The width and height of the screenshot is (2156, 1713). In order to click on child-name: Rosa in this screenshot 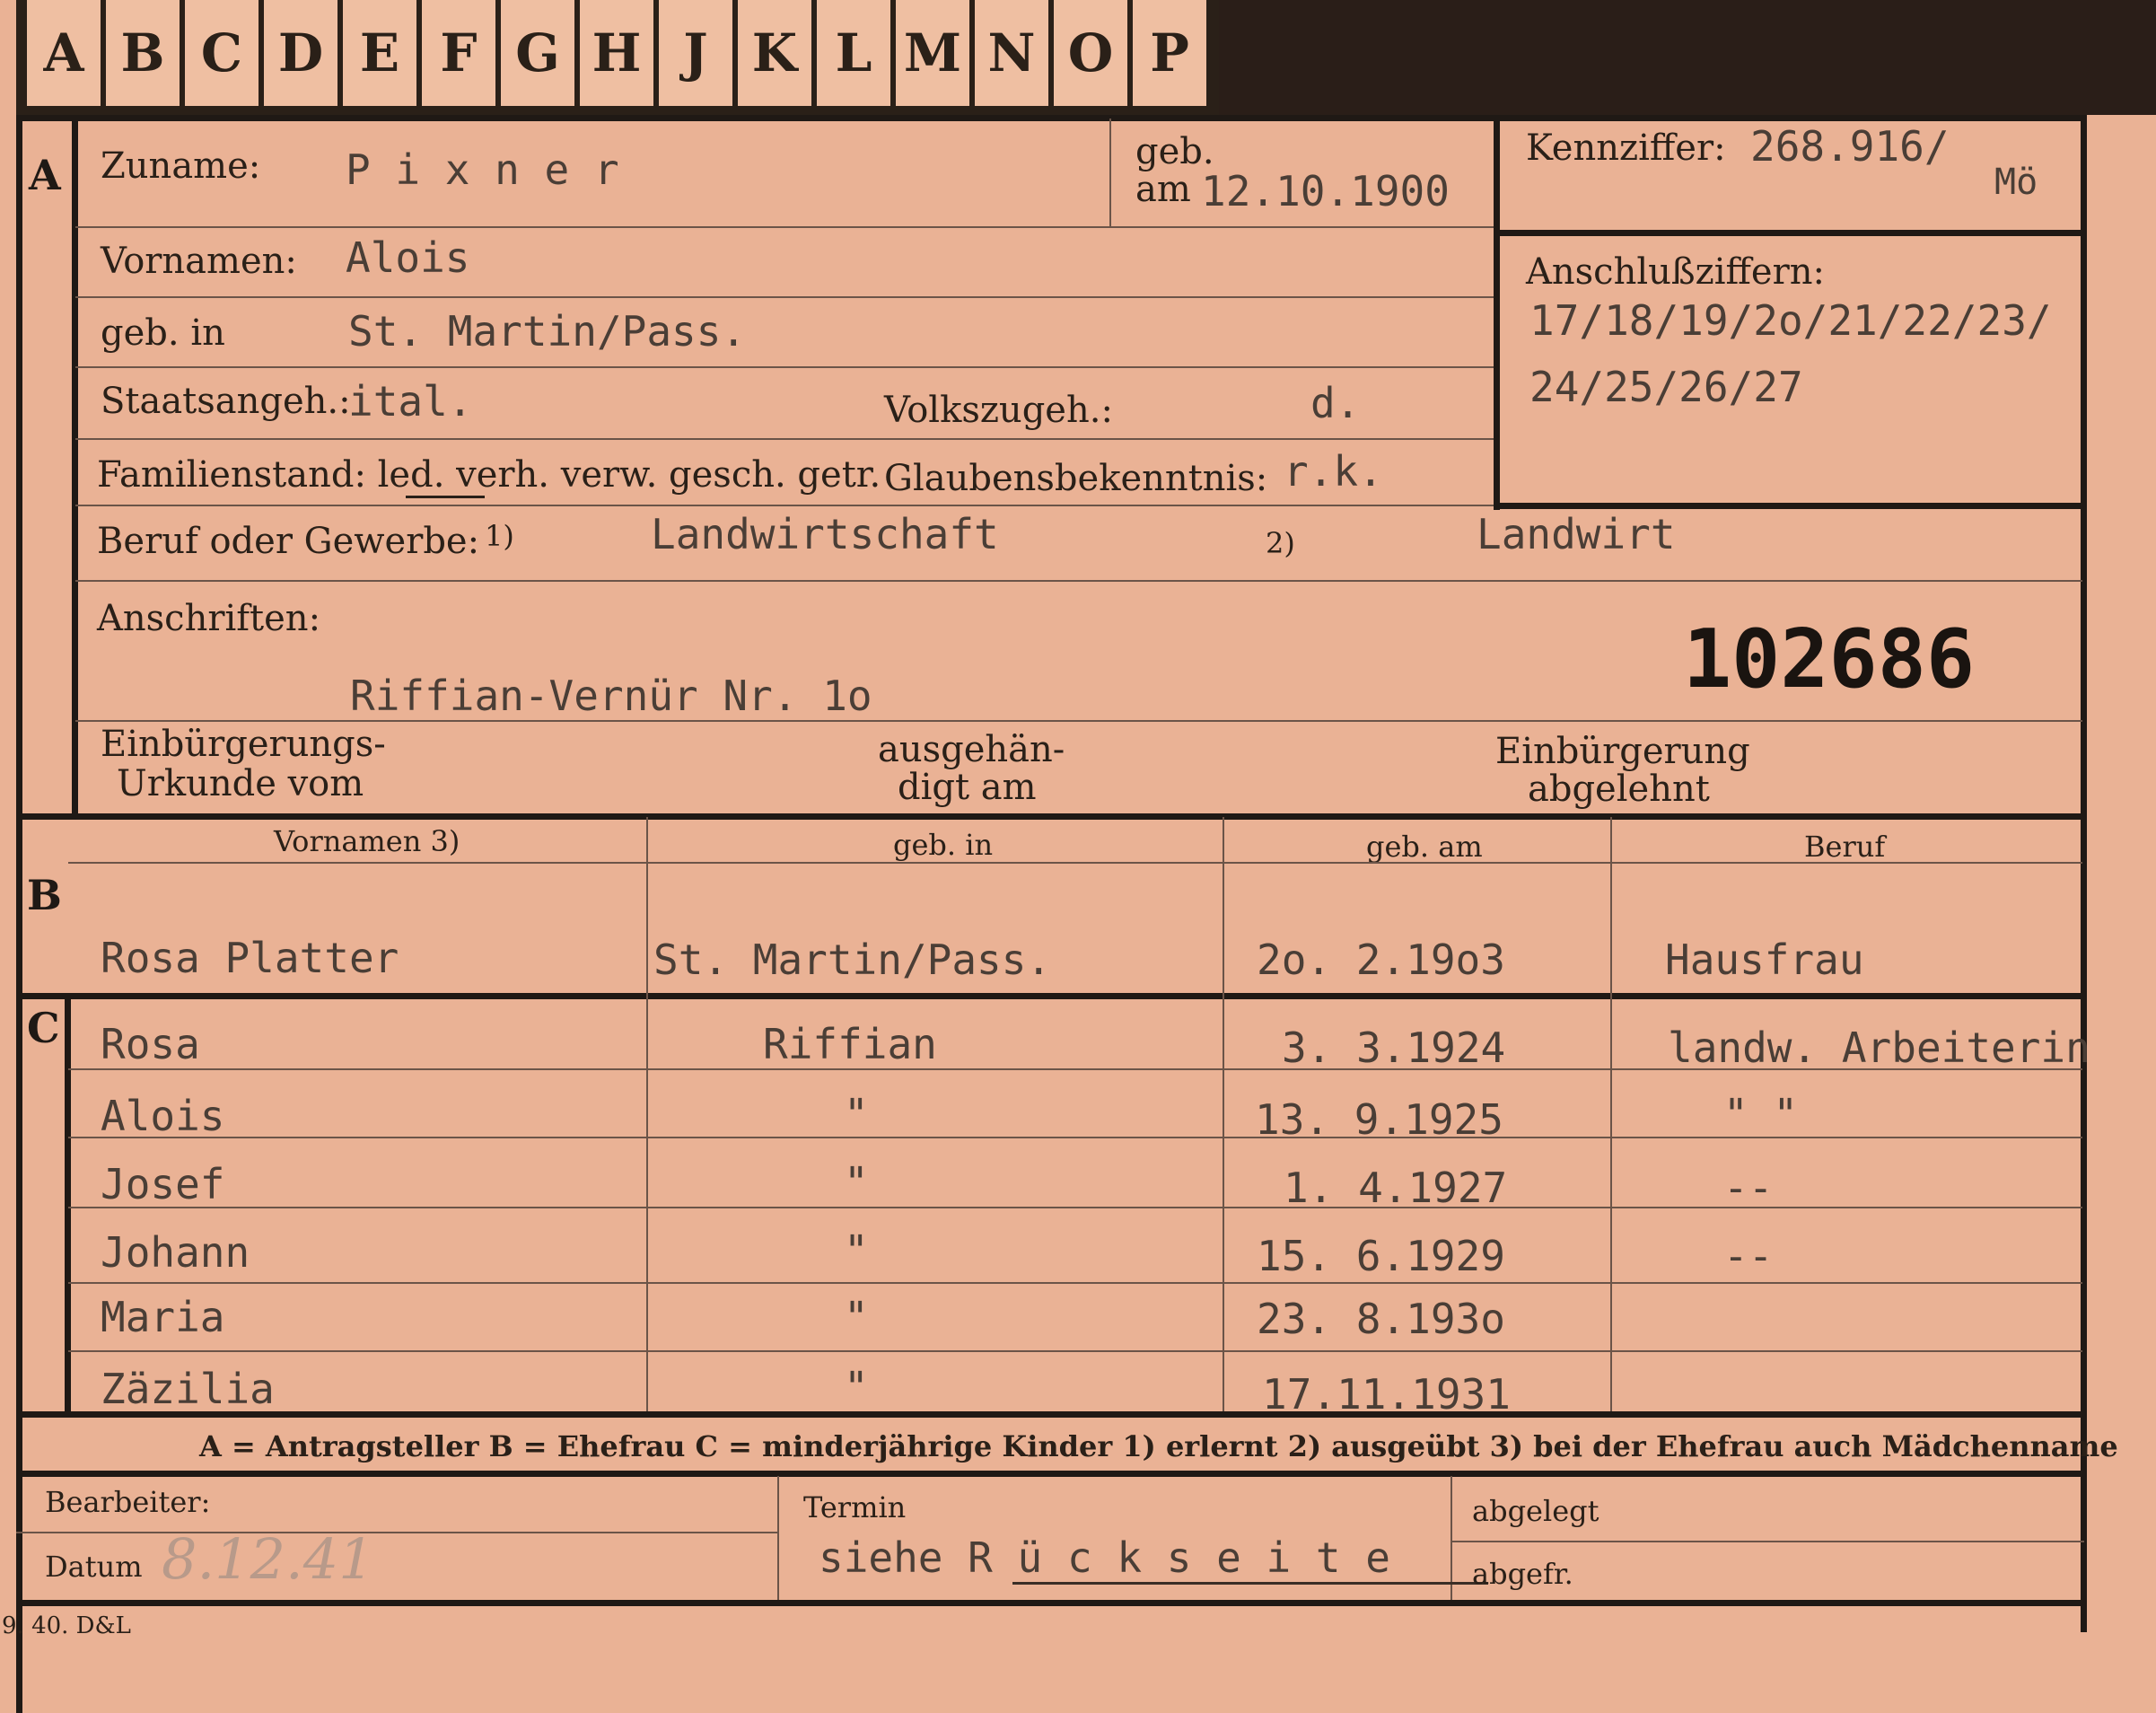, I will do `click(150, 1044)`.